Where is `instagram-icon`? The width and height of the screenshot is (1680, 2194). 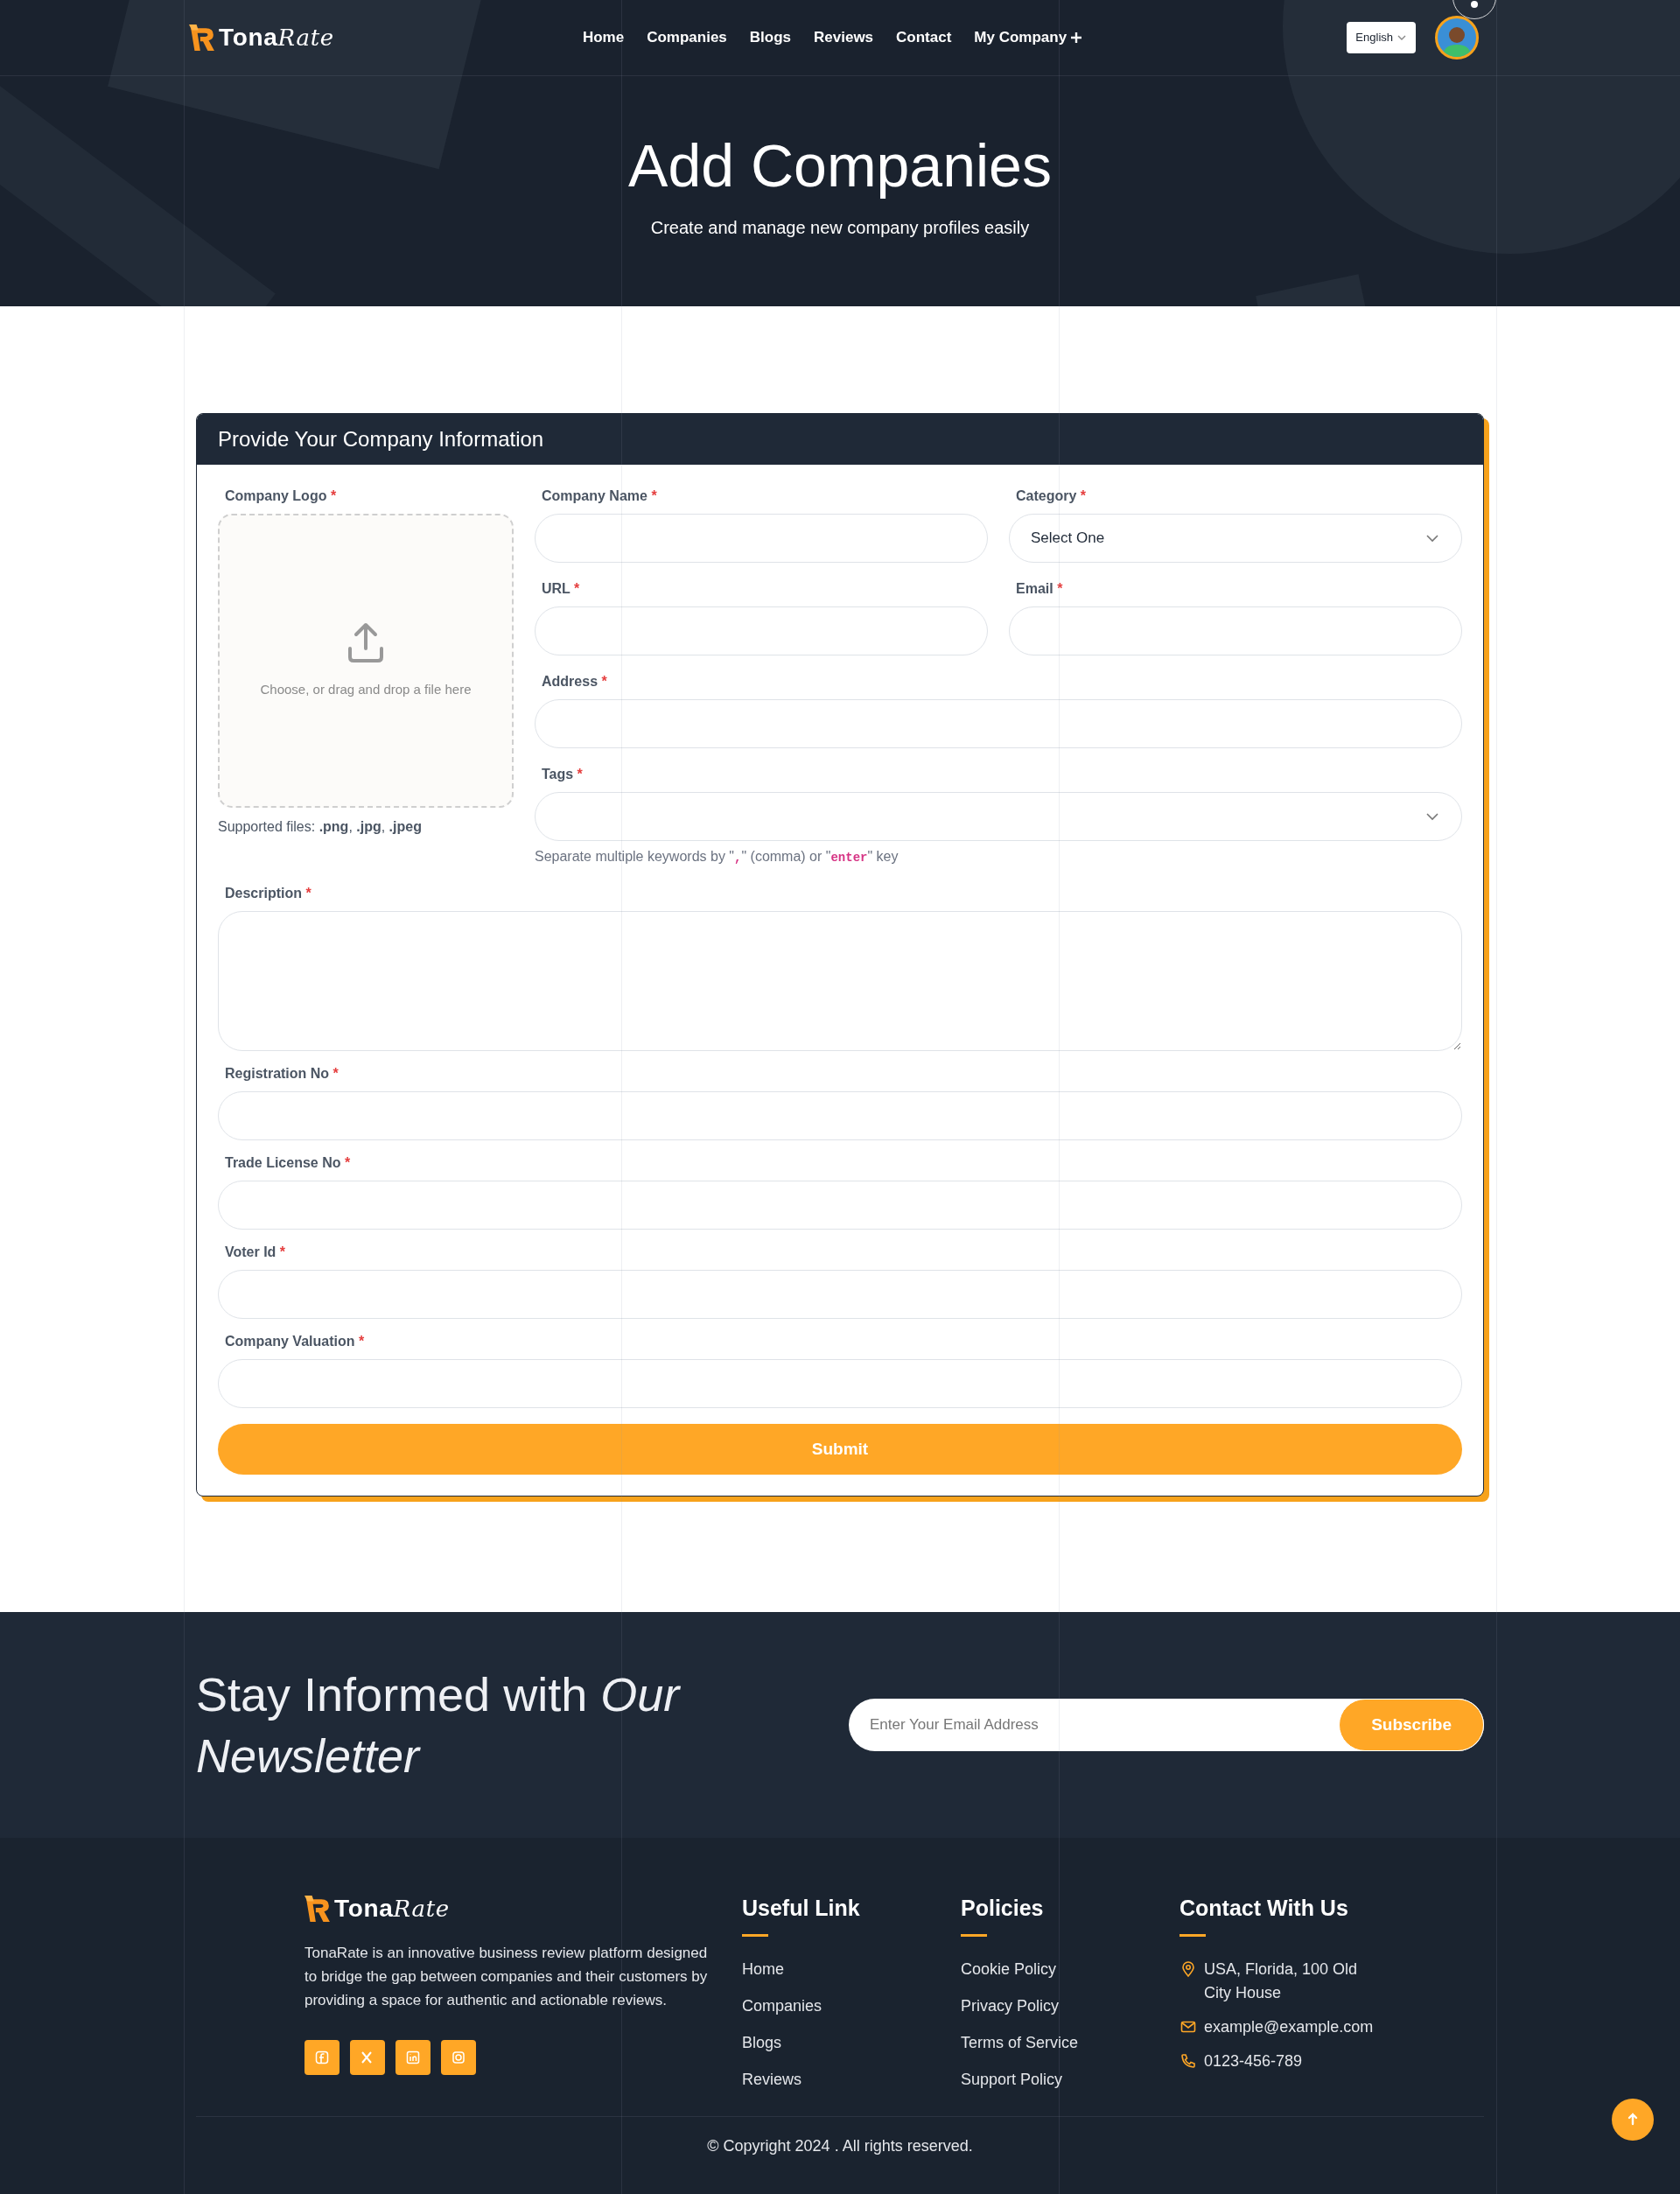
instagram-icon is located at coordinates (458, 2057).